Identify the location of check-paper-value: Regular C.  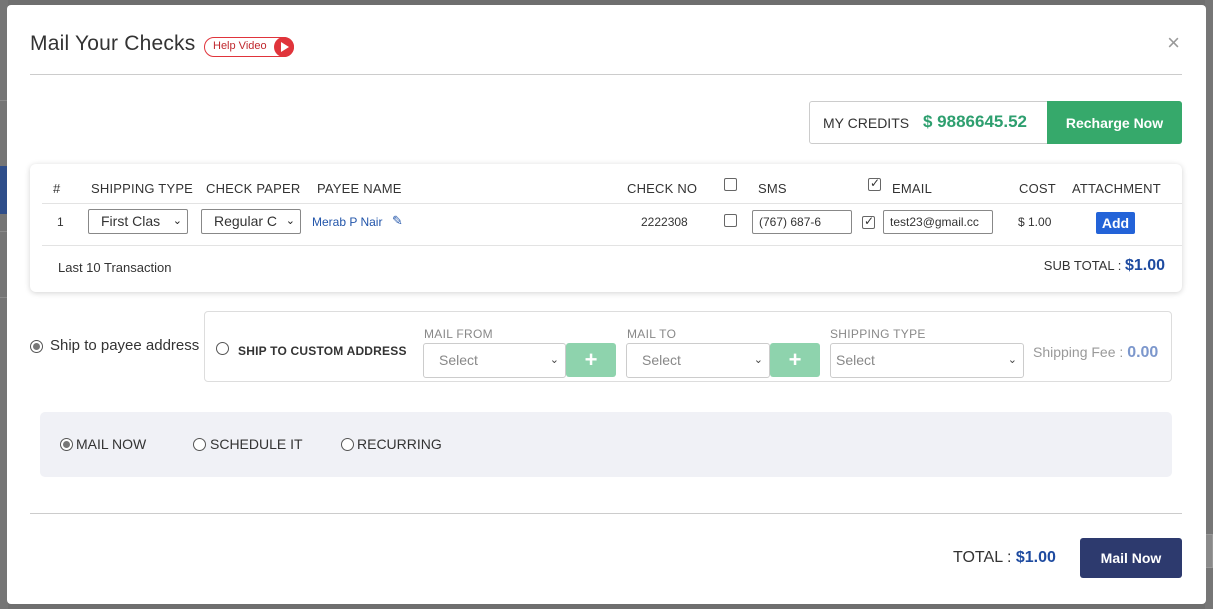
(246, 221).